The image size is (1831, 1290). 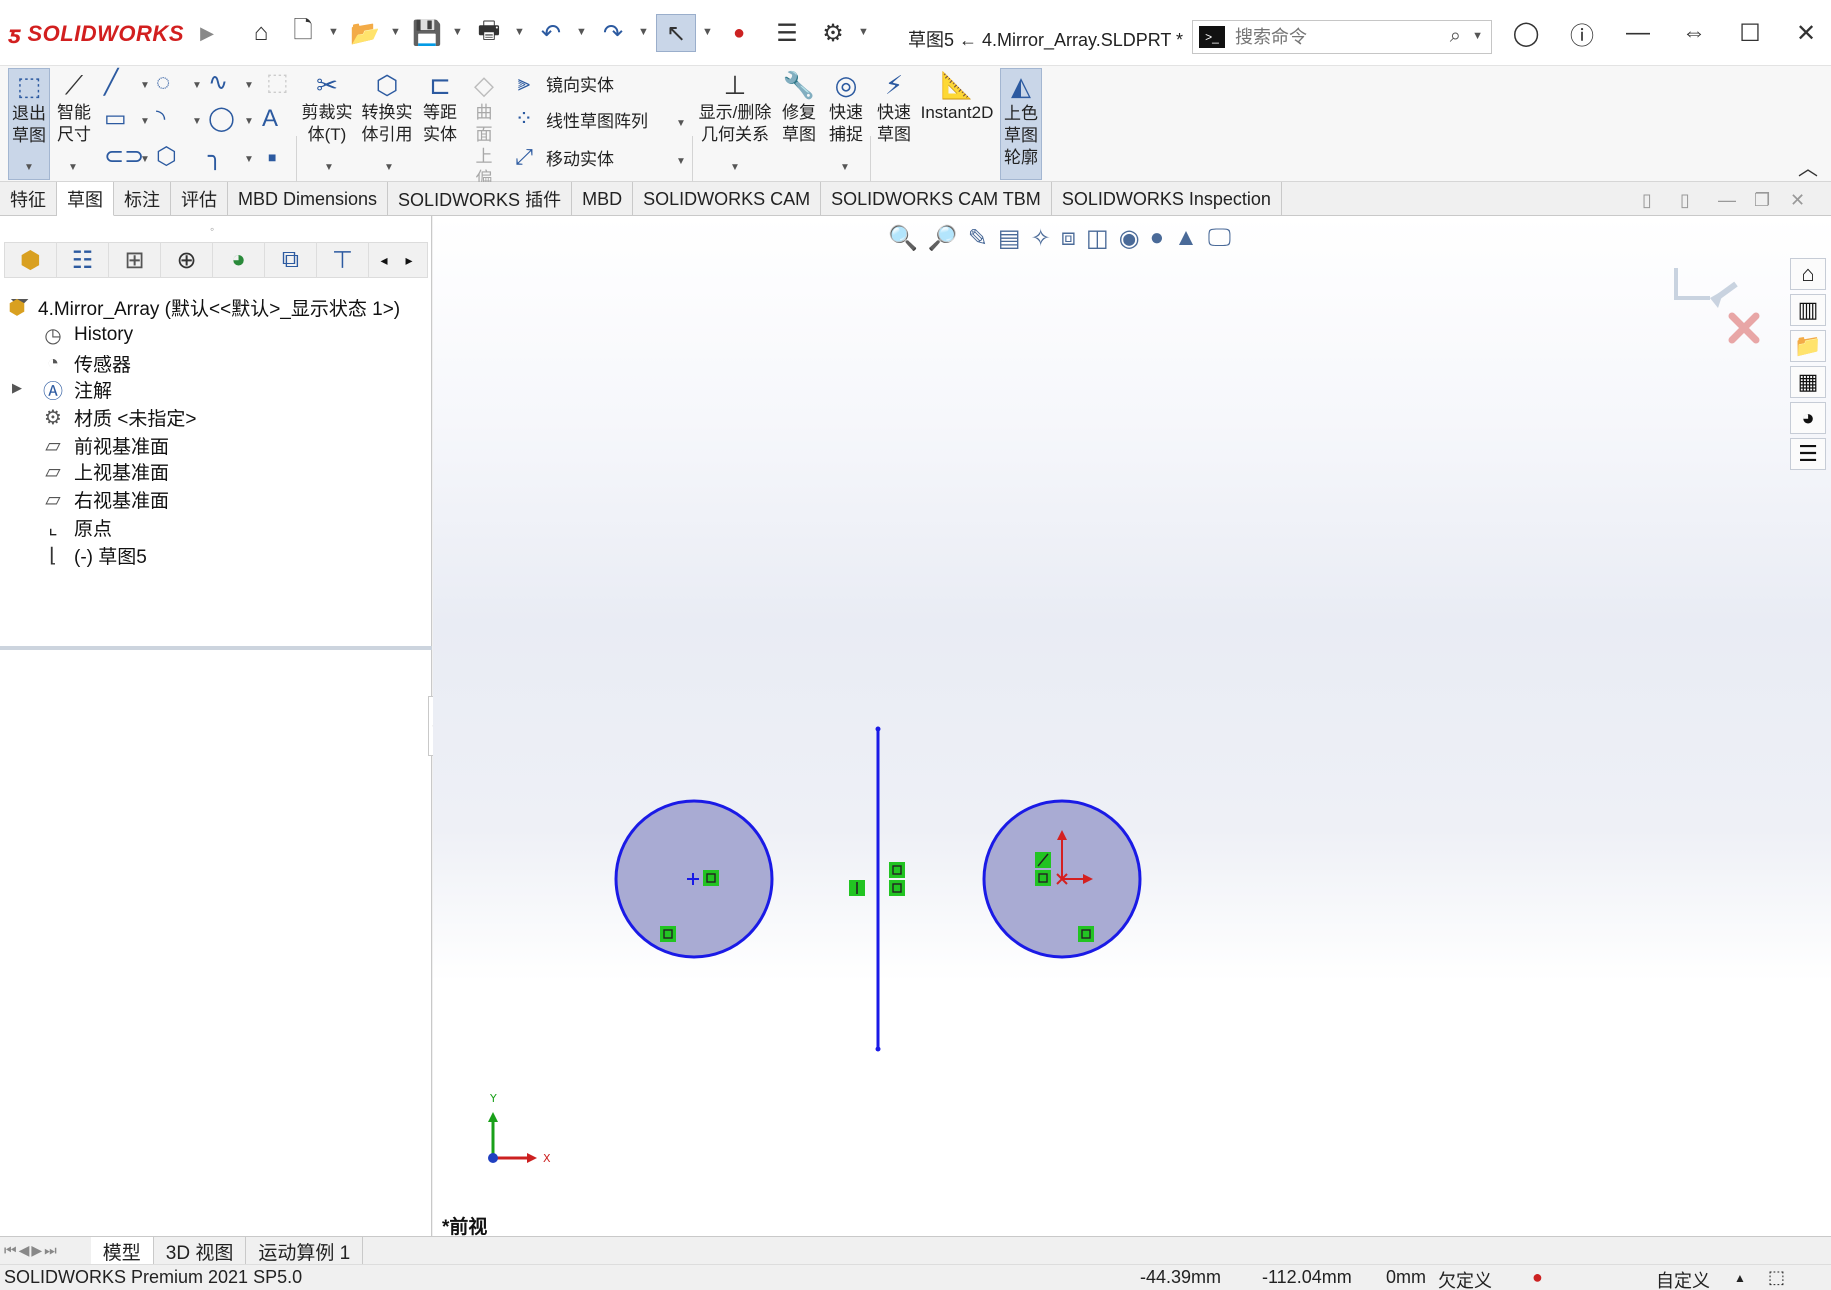 I want to click on tree-item-history: ◷ History, so click(x=86, y=335).